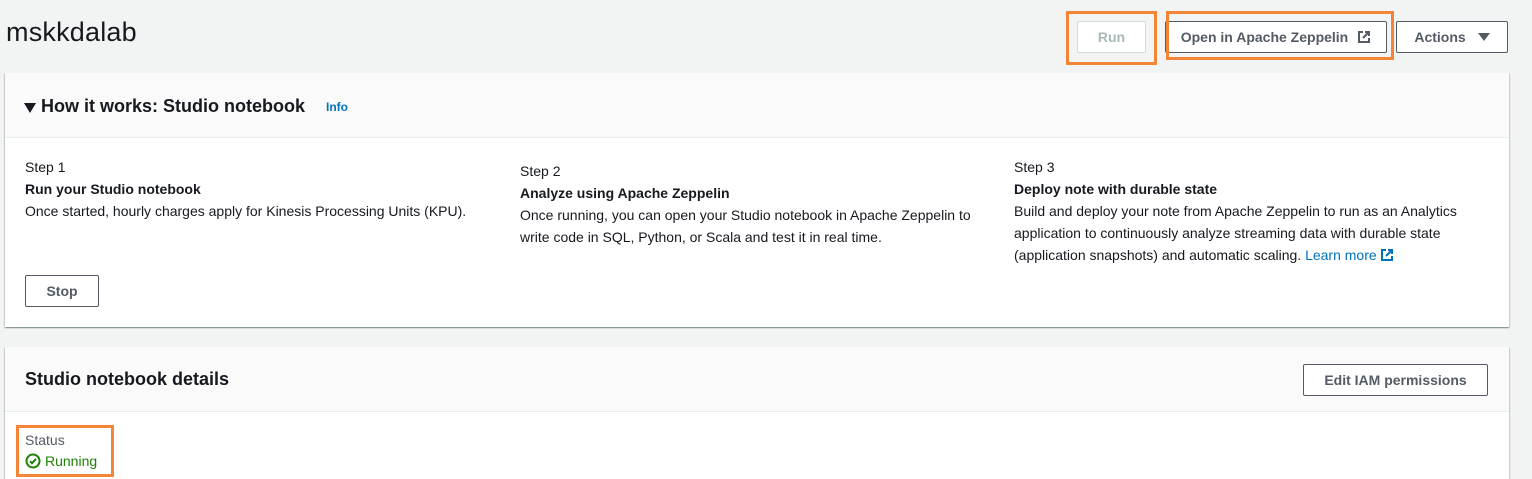 This screenshot has height=479, width=1532. What do you see at coordinates (45, 440) in the screenshot?
I see `status-label: Status` at bounding box center [45, 440].